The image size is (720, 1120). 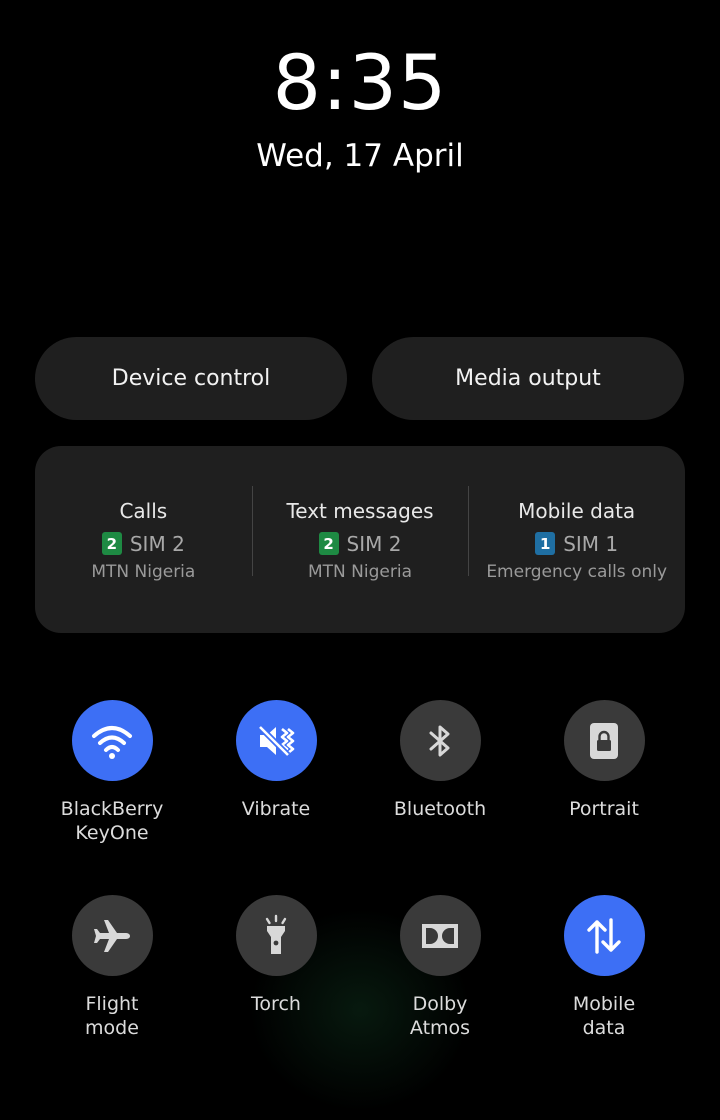 I want to click on tile-mobile-data: Mobile data, so click(x=604, y=967).